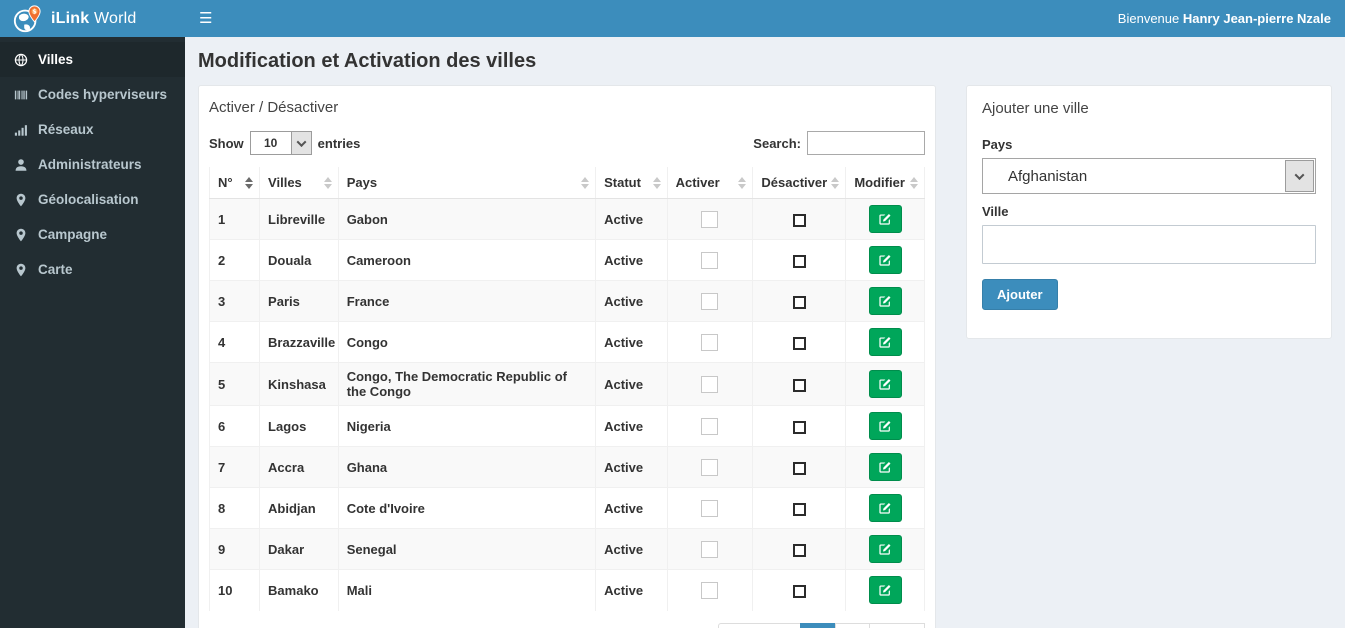 The width and height of the screenshot is (1345, 628). I want to click on sort-icon, so click(742, 182).